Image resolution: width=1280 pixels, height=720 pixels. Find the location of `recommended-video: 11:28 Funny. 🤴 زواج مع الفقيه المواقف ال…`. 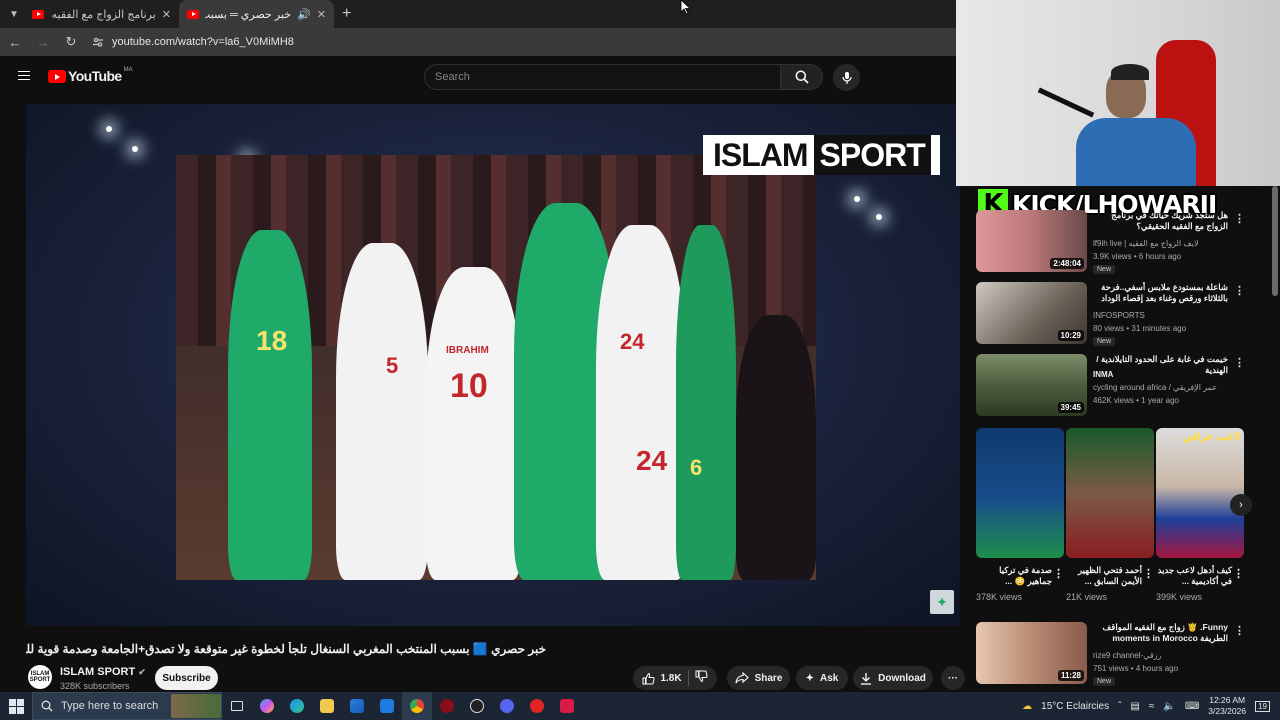

recommended-video: 11:28 Funny. 🤴 زواج مع الفقيه المواقف ال… is located at coordinates (1116, 655).